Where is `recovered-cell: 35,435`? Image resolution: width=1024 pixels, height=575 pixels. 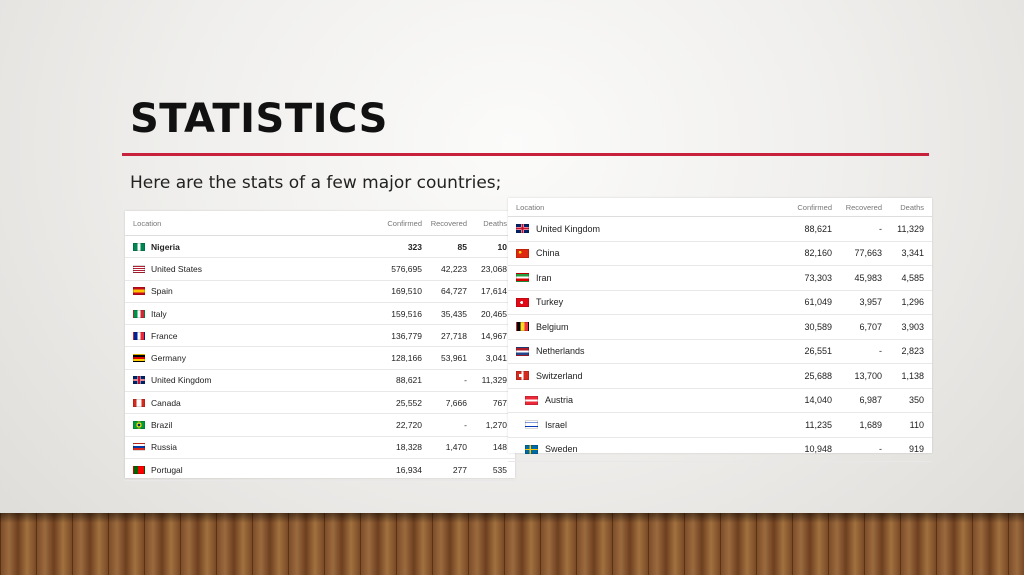 recovered-cell: 35,435 is located at coordinates (454, 313).